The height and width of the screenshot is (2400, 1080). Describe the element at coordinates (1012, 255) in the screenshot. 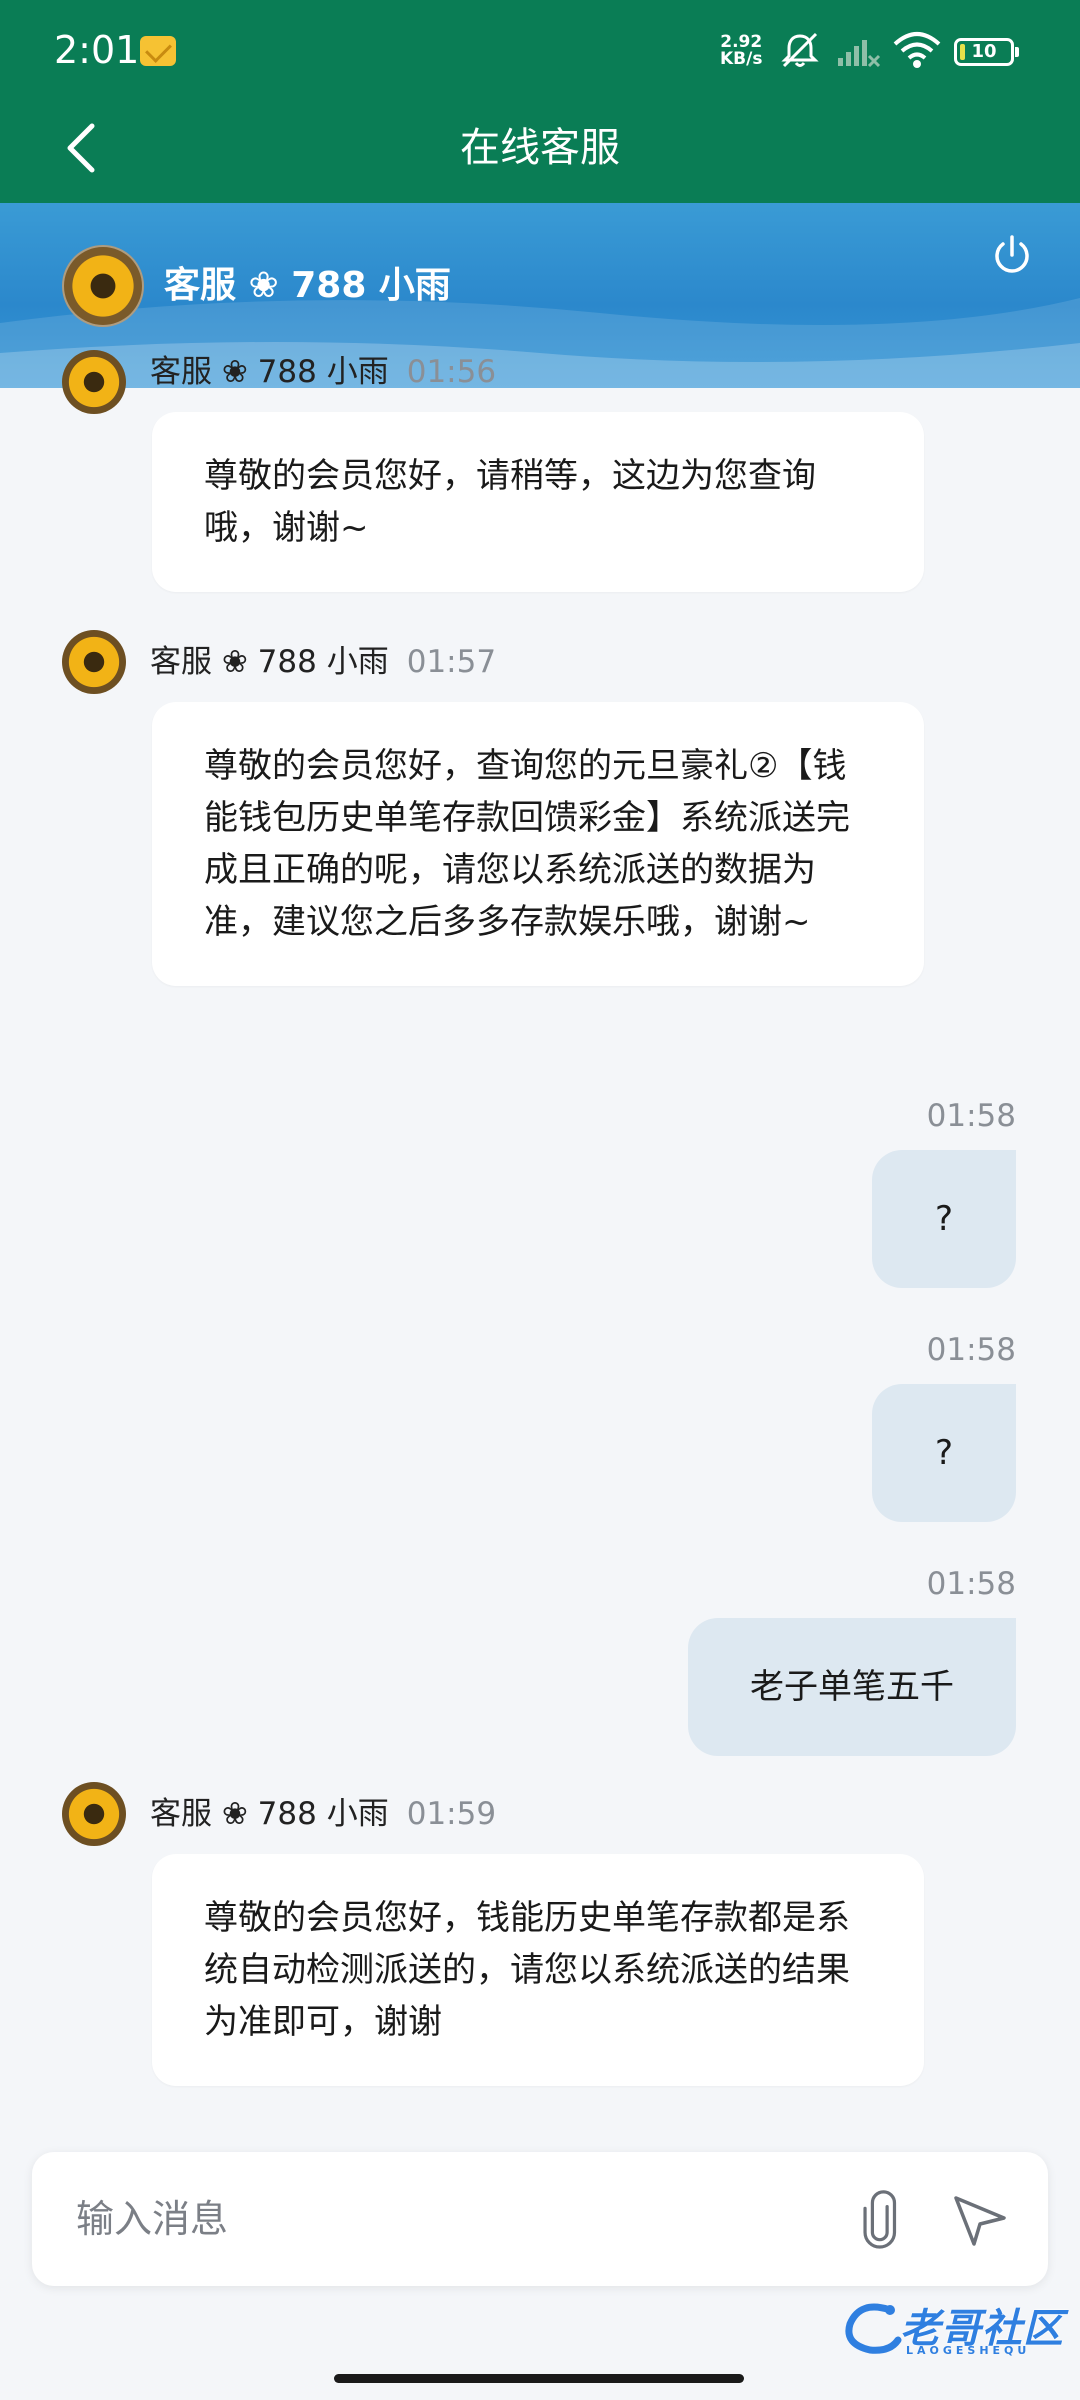

I see `power-icon` at that location.